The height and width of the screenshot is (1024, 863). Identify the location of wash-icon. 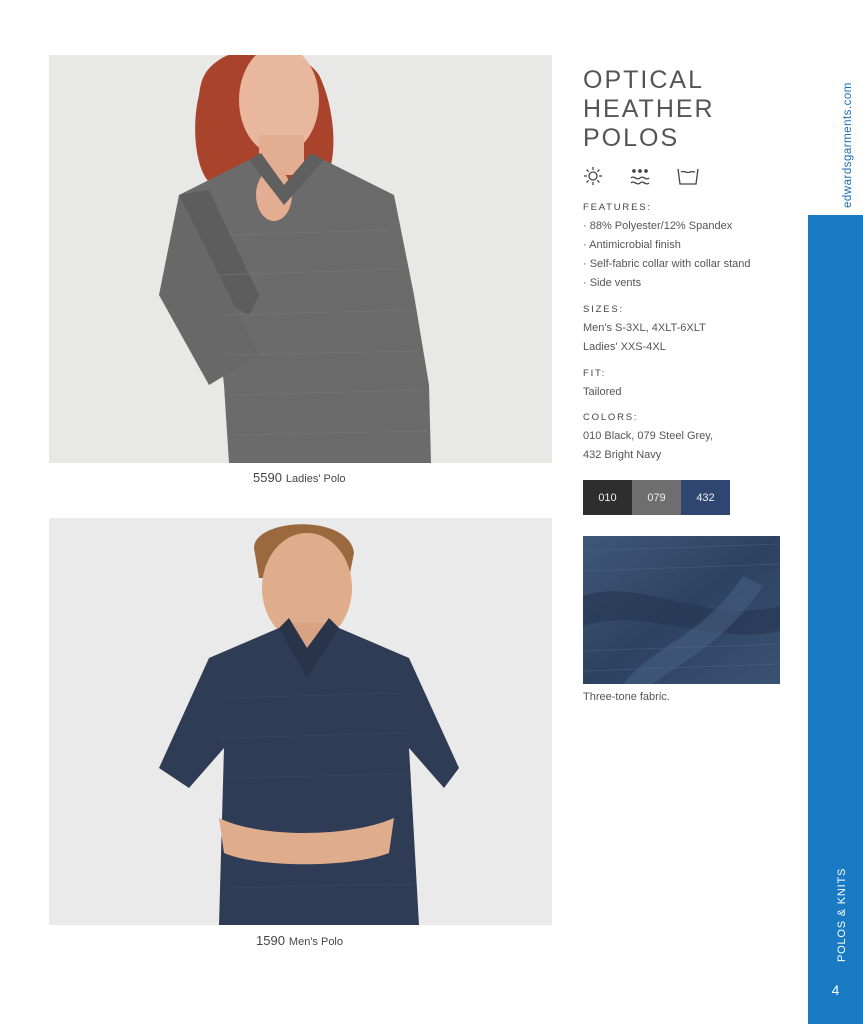
(640, 176).